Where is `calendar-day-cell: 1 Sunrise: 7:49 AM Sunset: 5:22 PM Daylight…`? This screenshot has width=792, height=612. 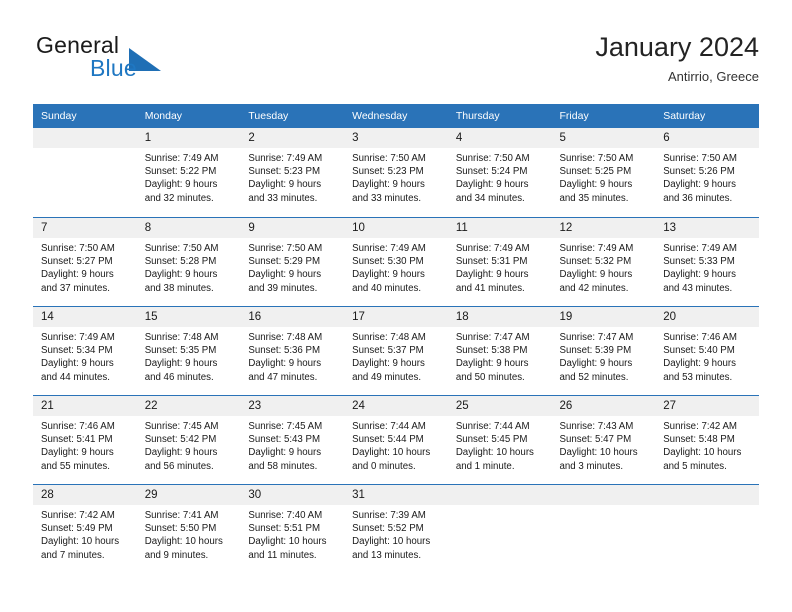 calendar-day-cell: 1 Sunrise: 7:49 AM Sunset: 5:22 PM Daylight… is located at coordinates (188, 172).